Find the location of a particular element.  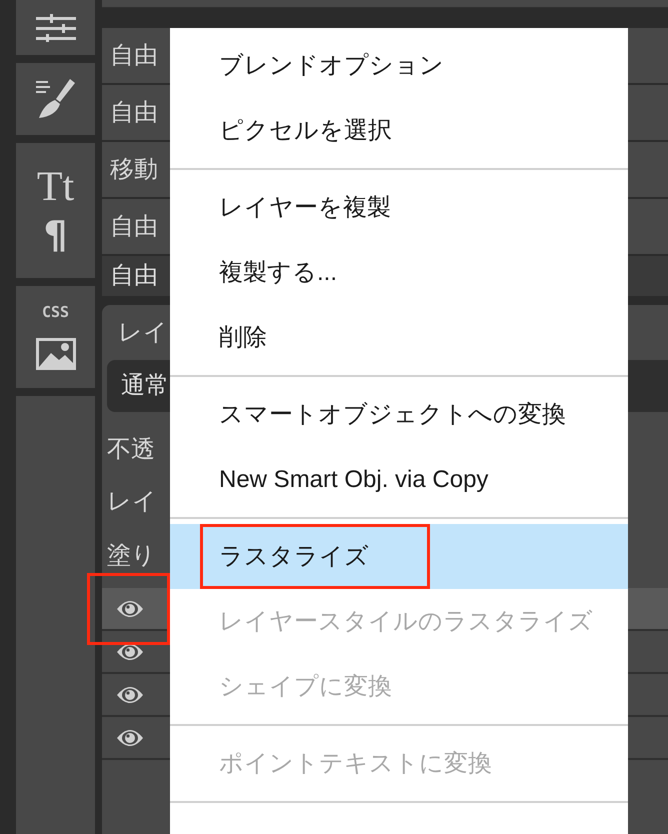

sliders-icon is located at coordinates (56, 28).